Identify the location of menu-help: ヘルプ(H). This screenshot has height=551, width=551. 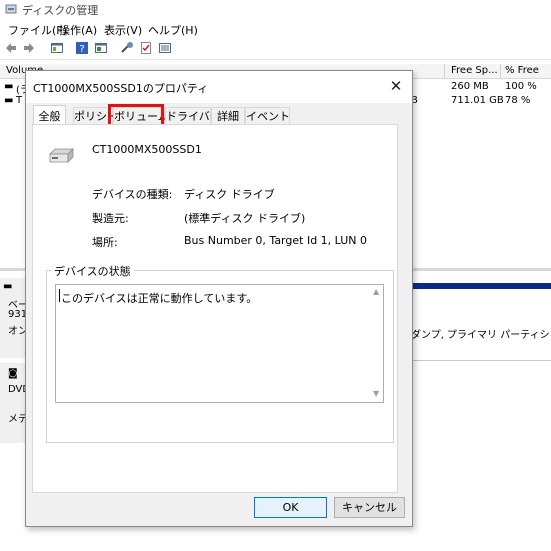
(173, 30).